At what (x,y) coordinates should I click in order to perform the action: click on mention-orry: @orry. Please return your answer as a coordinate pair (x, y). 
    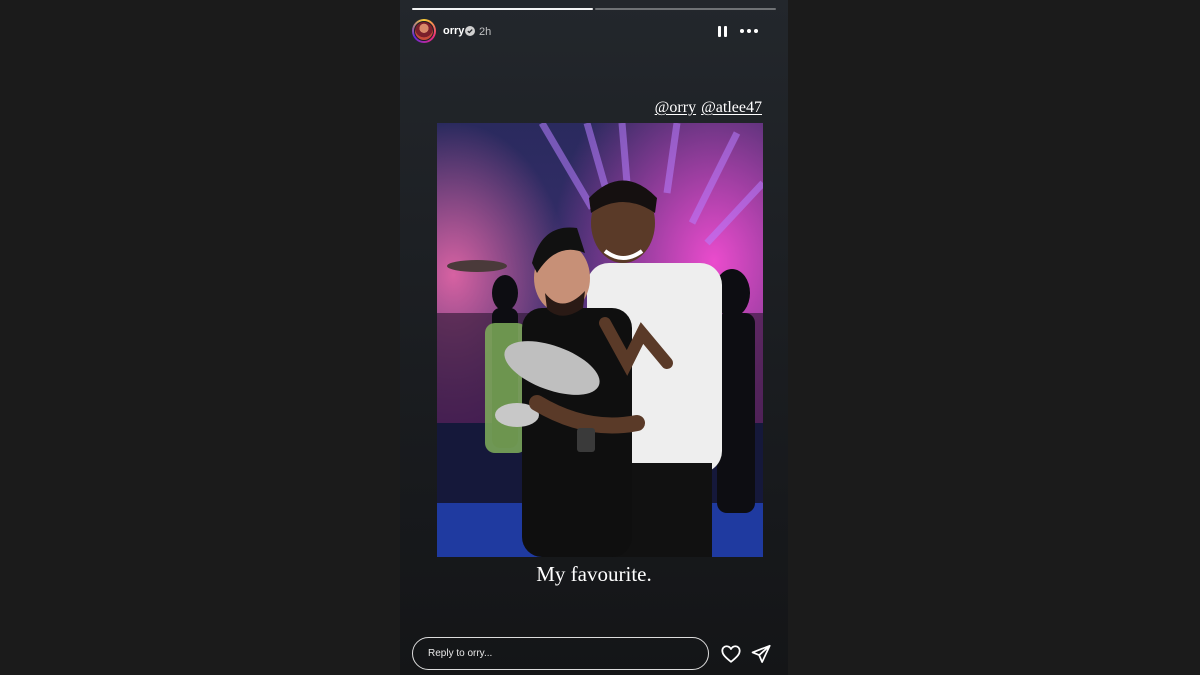
    Looking at the image, I should click on (675, 108).